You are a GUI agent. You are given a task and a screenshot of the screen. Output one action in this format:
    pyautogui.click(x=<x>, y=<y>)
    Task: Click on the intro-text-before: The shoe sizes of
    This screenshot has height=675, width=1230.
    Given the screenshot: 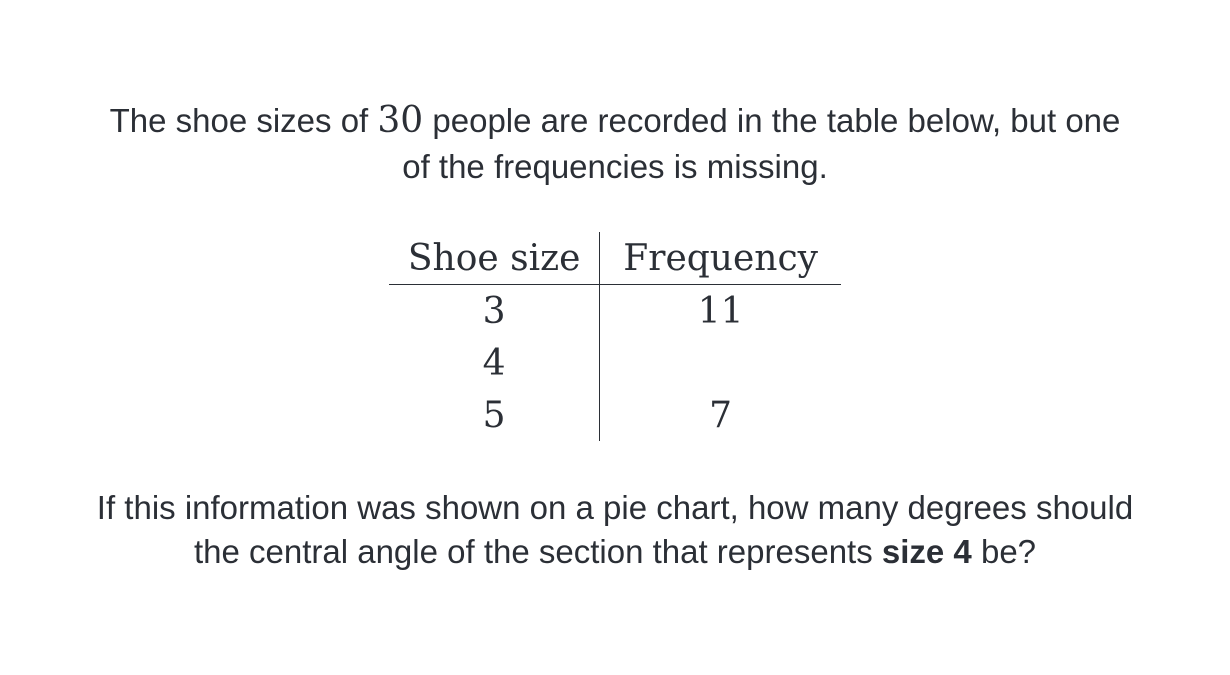 What is the action you would take?
    pyautogui.click(x=243, y=120)
    